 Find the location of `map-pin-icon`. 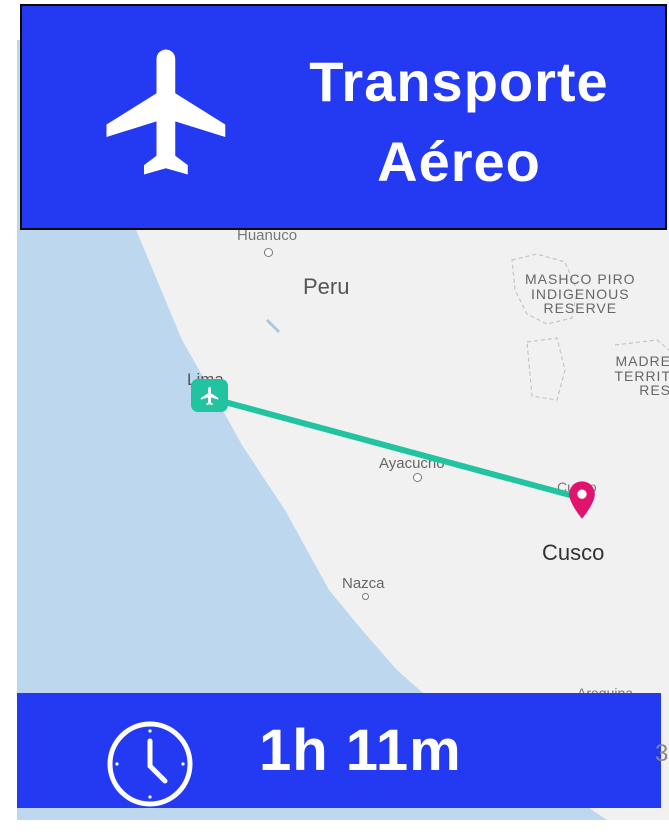

map-pin-icon is located at coordinates (582, 500).